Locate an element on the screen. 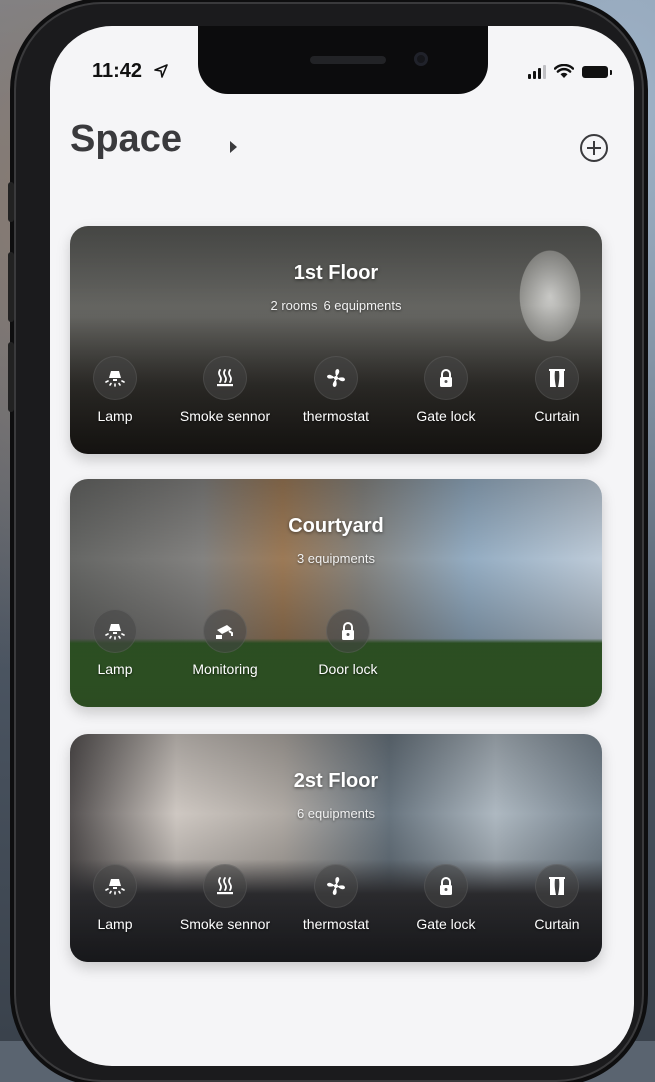  device-monitoring: Monitoring is located at coordinates (225, 643).